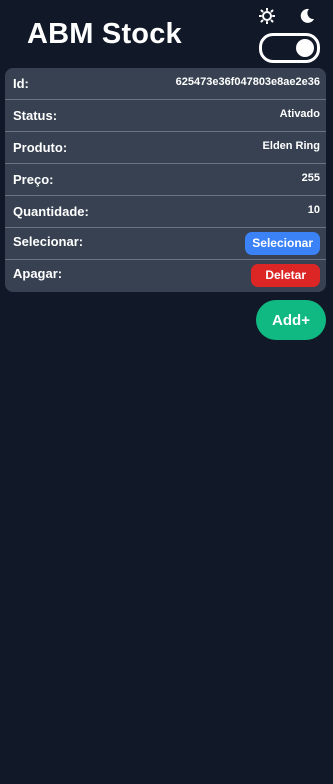  What do you see at coordinates (21, 83) in the screenshot?
I see `id-label: Id:` at bounding box center [21, 83].